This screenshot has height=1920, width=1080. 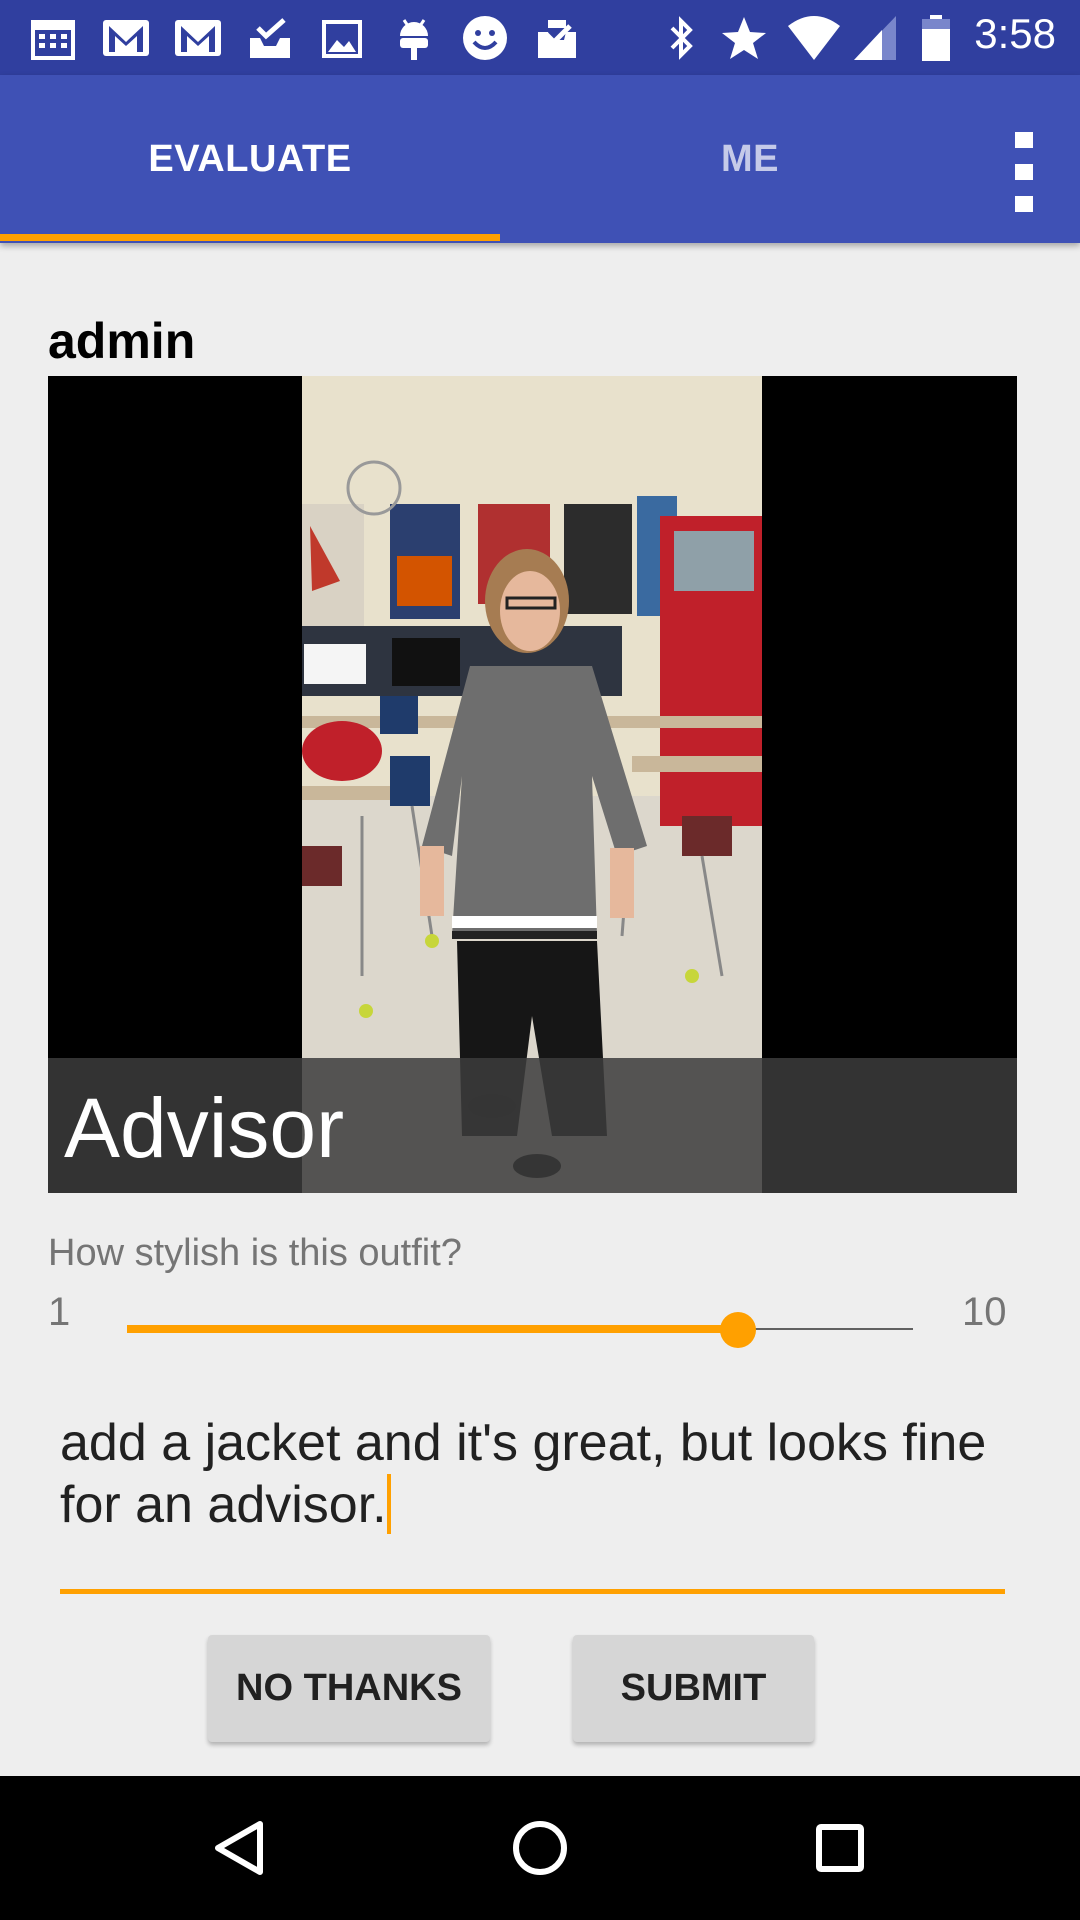 I want to click on wifi-icon, so click(x=814, y=38).